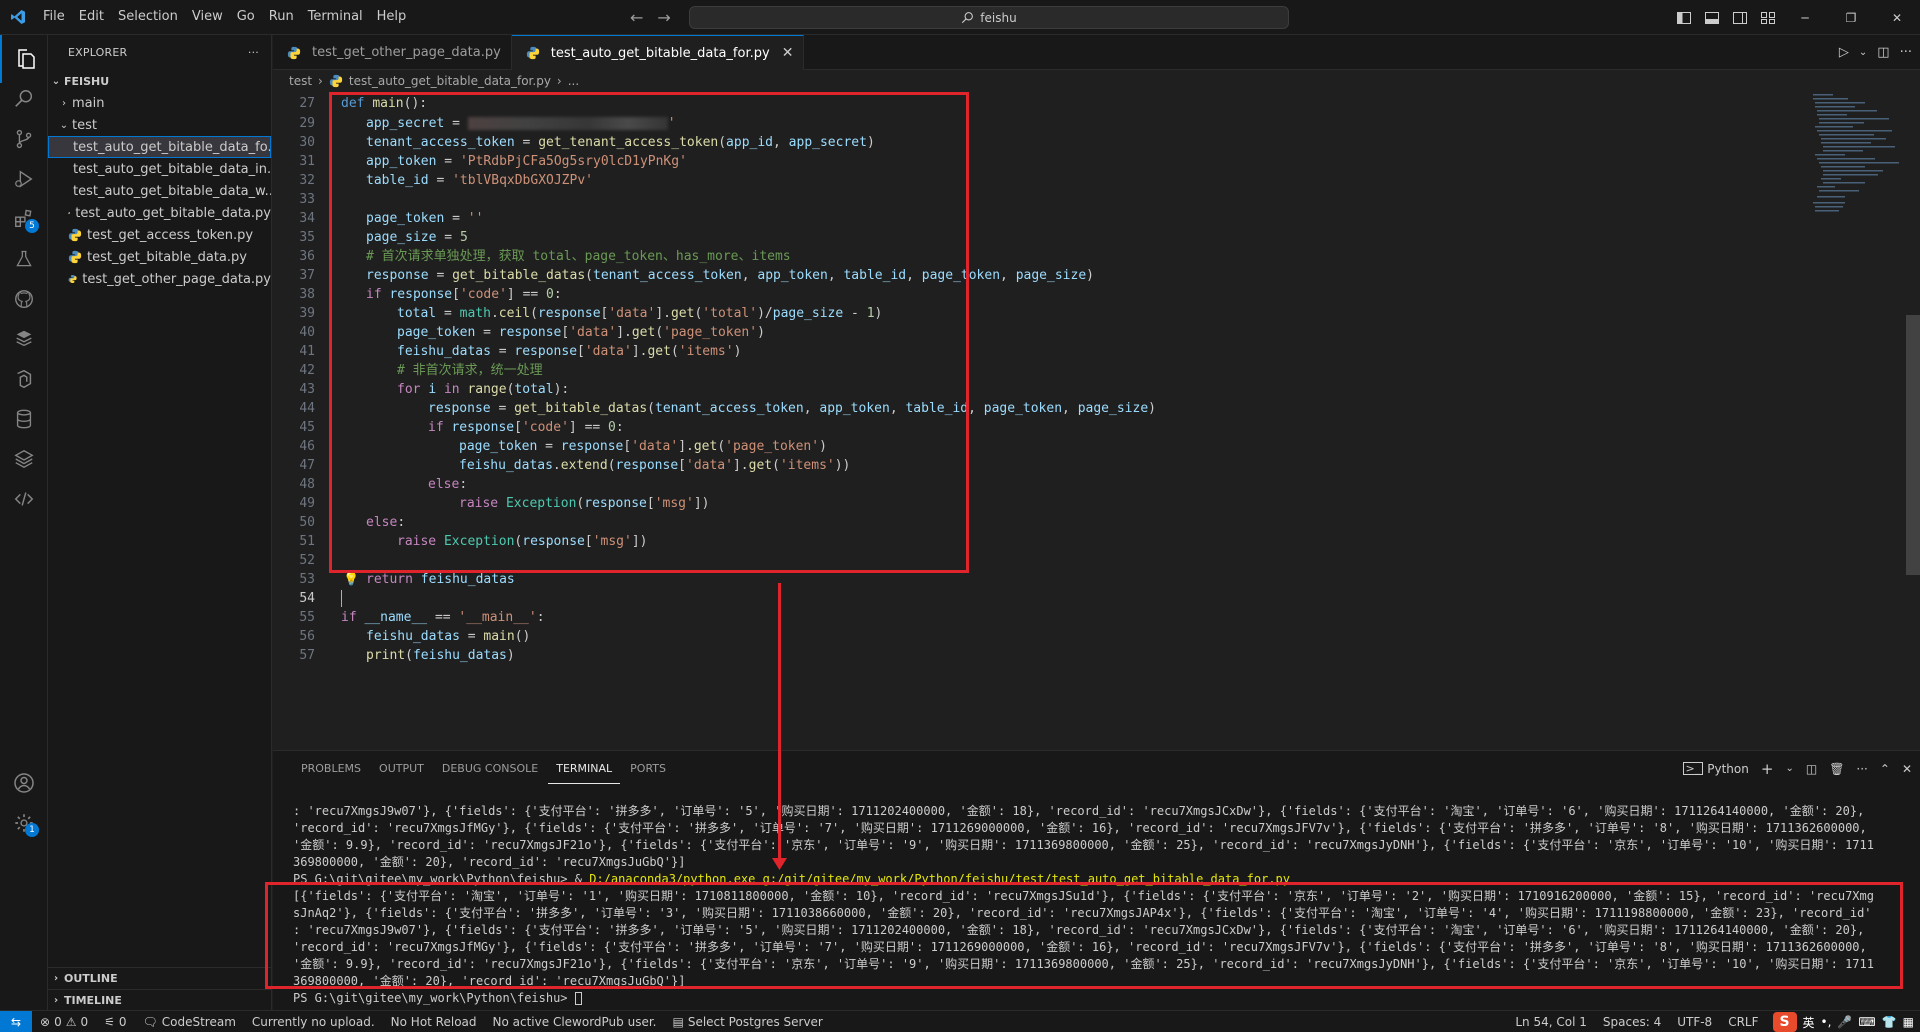 This screenshot has height=1032, width=1920. I want to click on line-number: 44, so click(307, 408).